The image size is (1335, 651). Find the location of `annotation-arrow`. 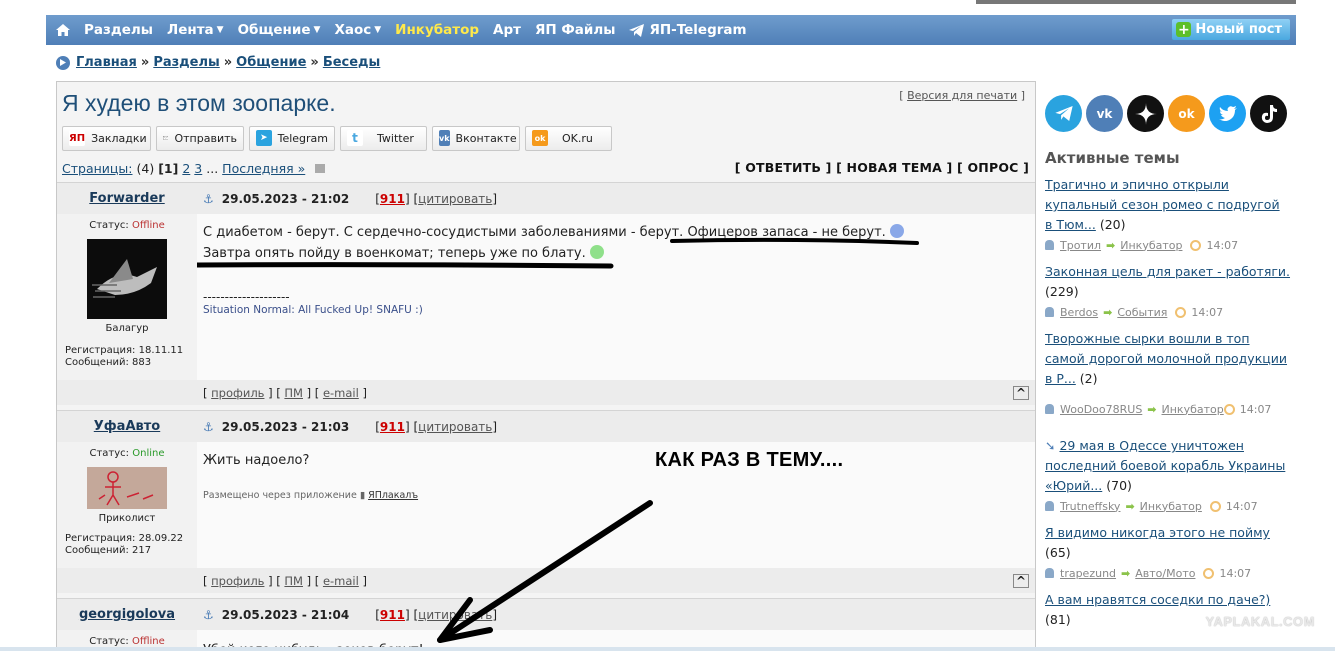

annotation-arrow is located at coordinates (545, 571).